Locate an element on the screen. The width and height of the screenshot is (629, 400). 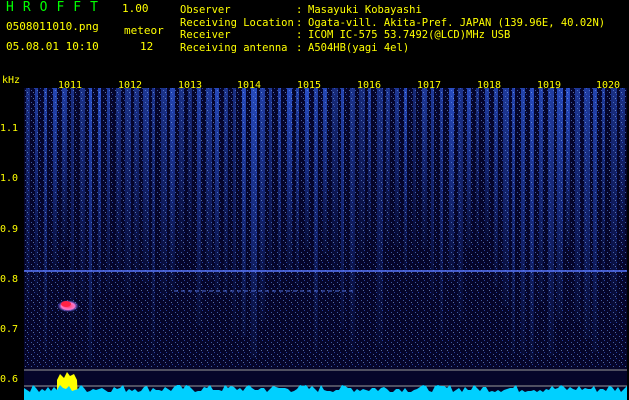
info-key: Receiving Location is located at coordinates (237, 22).